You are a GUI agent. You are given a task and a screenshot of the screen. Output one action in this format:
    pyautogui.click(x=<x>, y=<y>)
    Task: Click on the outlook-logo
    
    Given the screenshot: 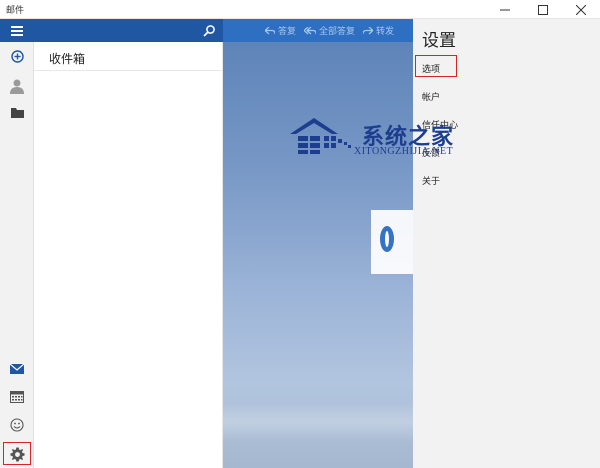 What is the action you would take?
    pyautogui.click(x=392, y=242)
    